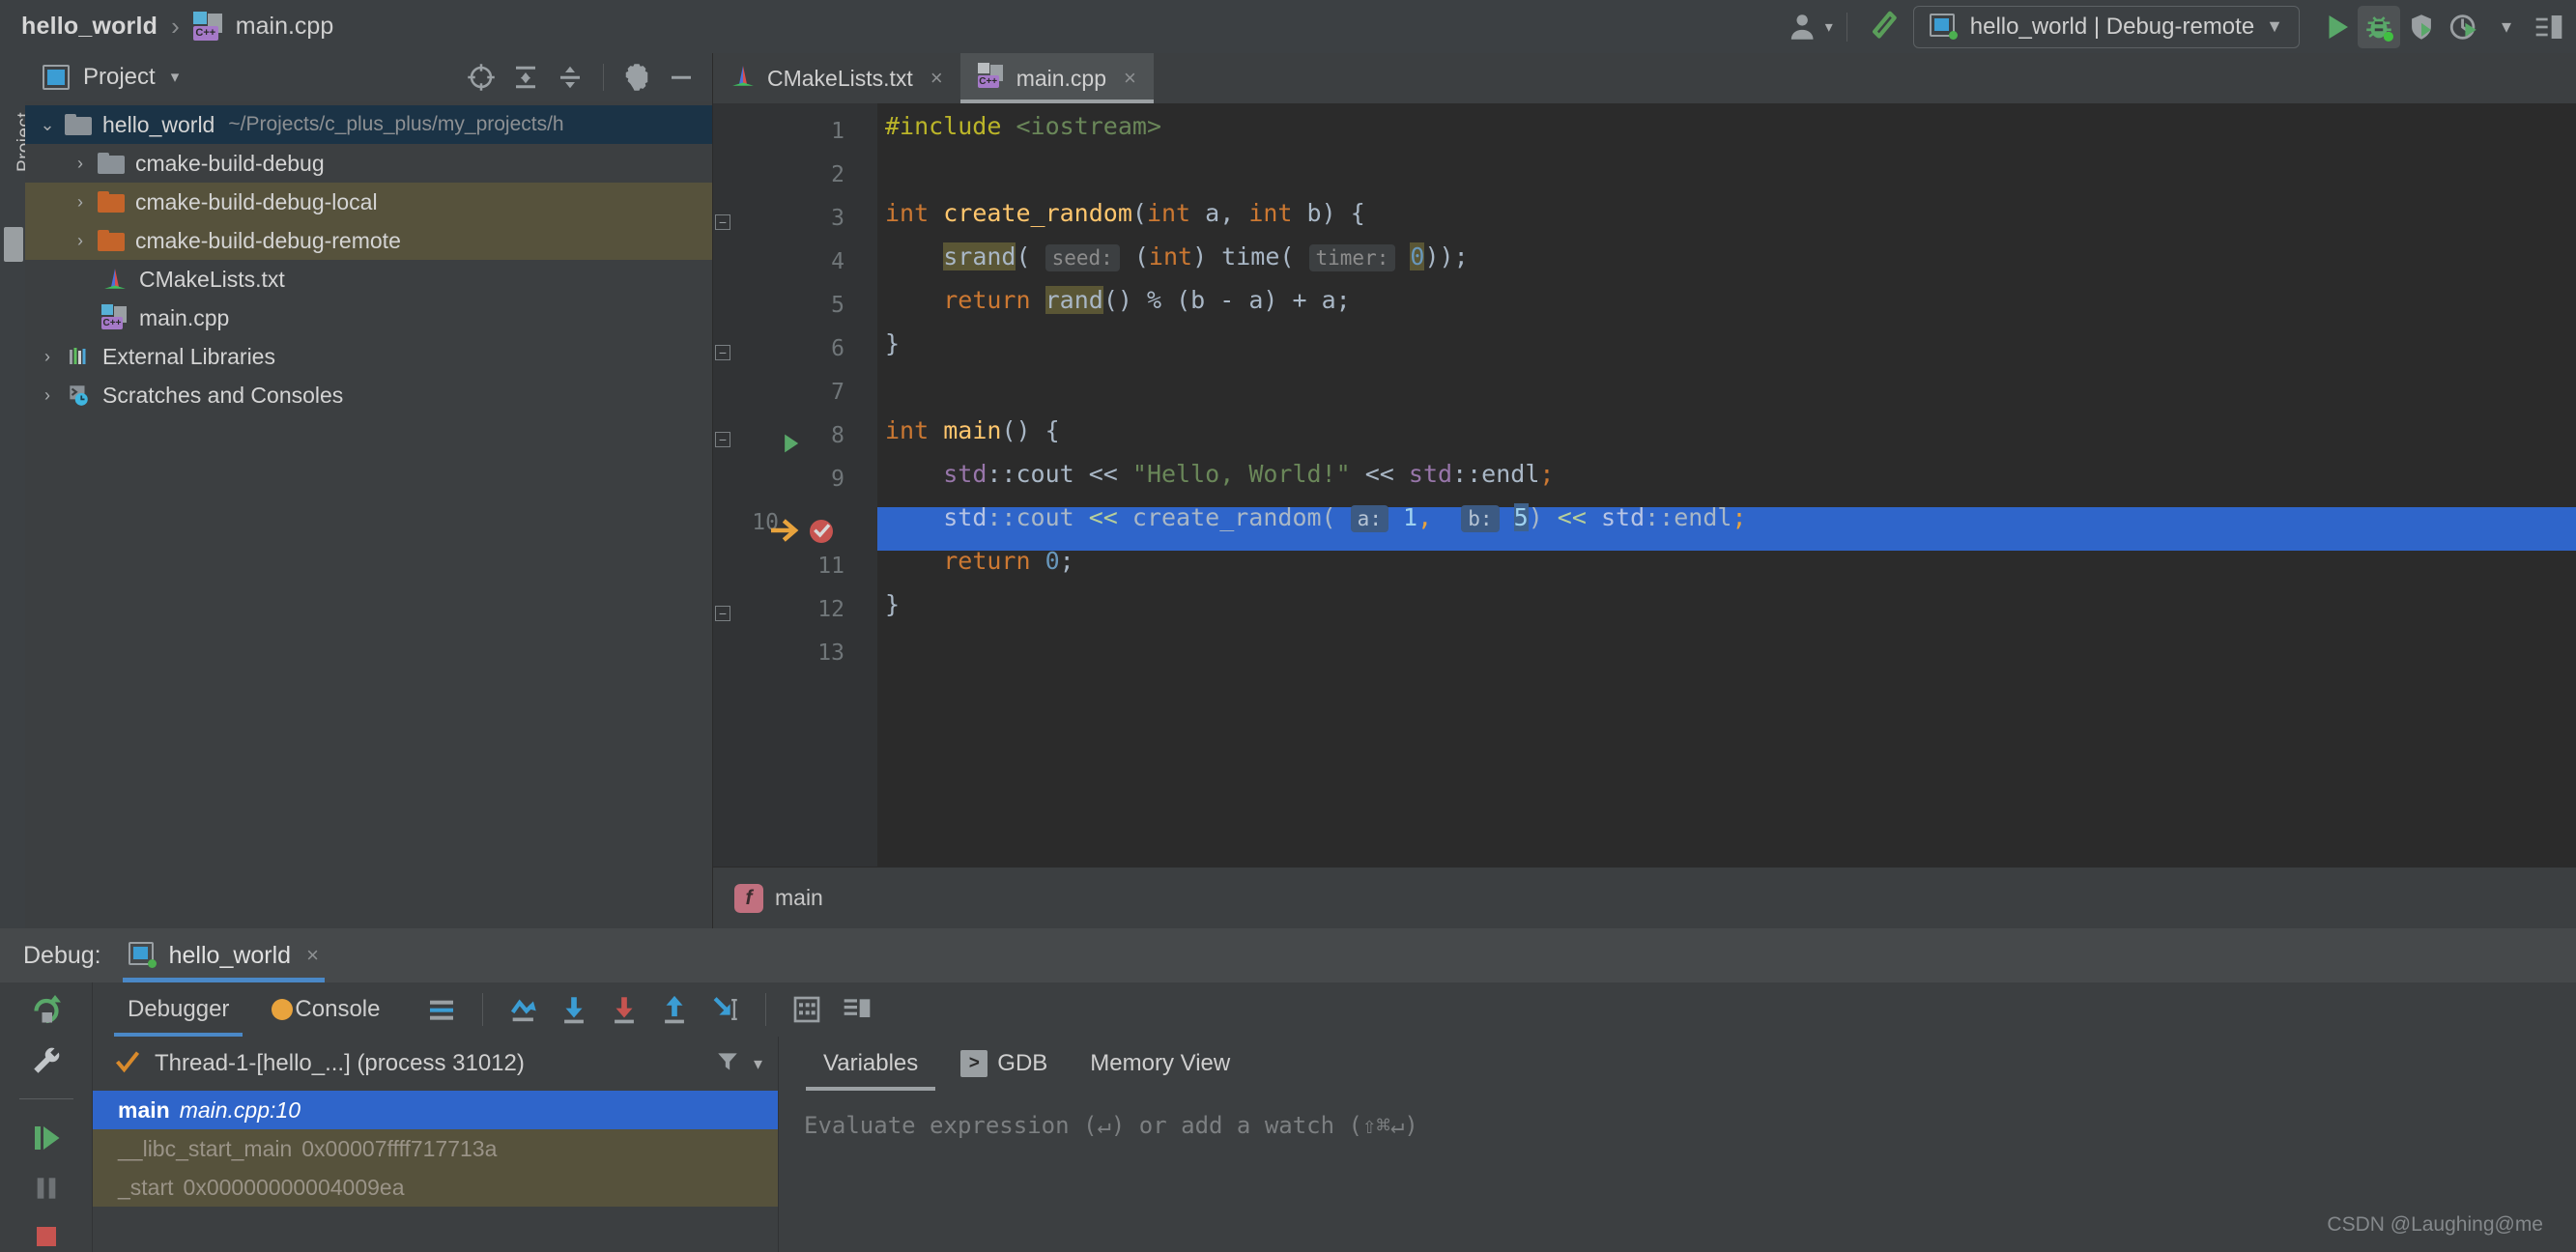  What do you see at coordinates (675, 1009) in the screenshot?
I see `step-out-icon` at bounding box center [675, 1009].